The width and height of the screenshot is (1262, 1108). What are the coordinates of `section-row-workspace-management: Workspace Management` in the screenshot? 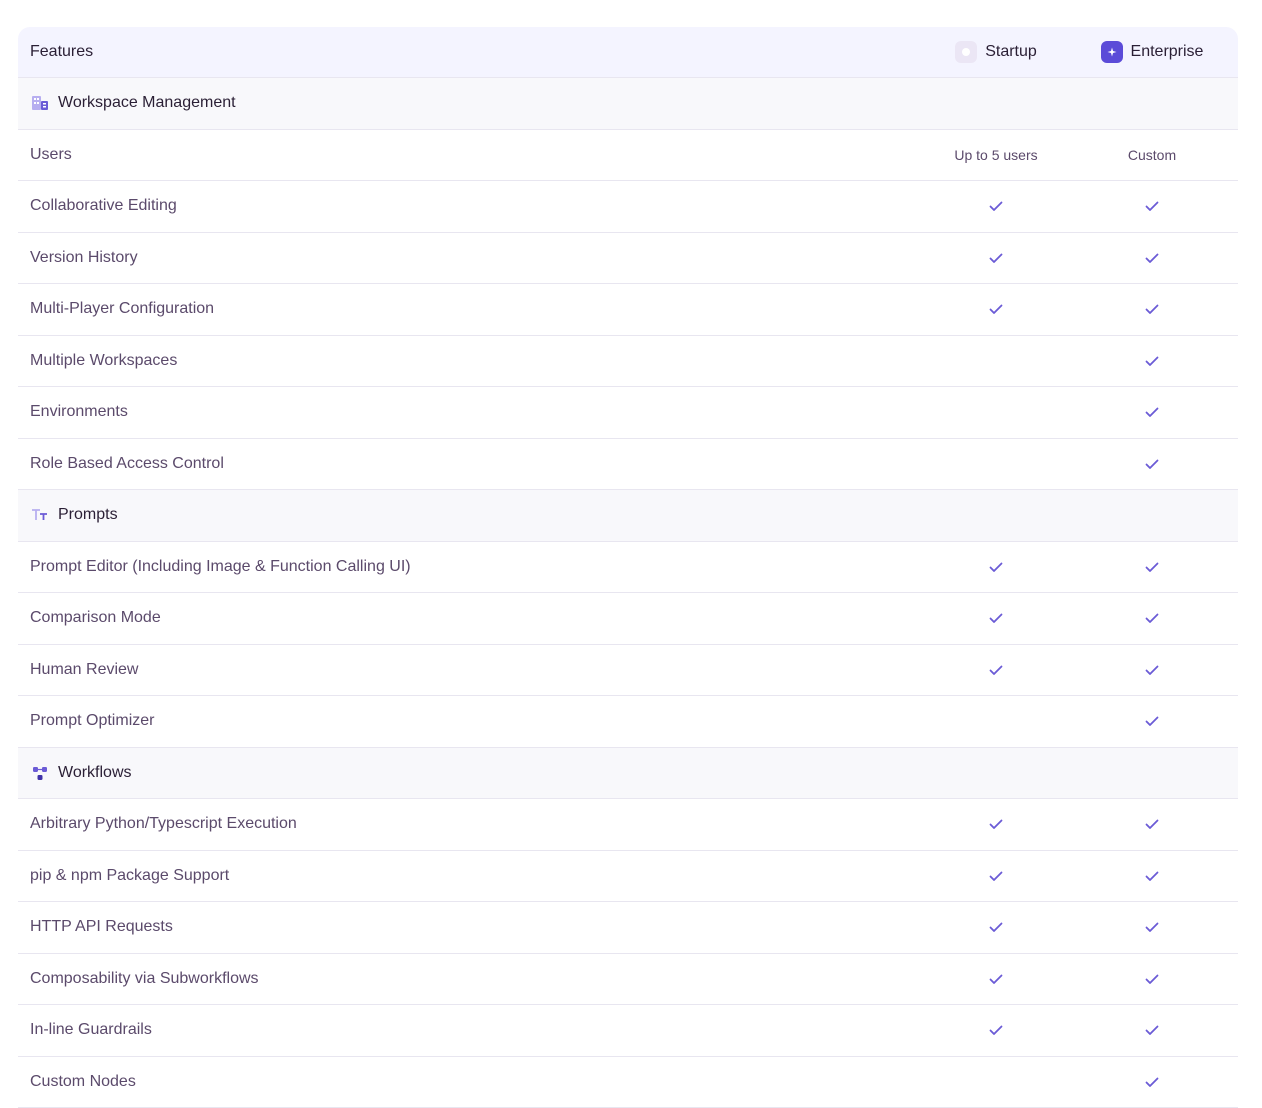 It's located at (628, 104).